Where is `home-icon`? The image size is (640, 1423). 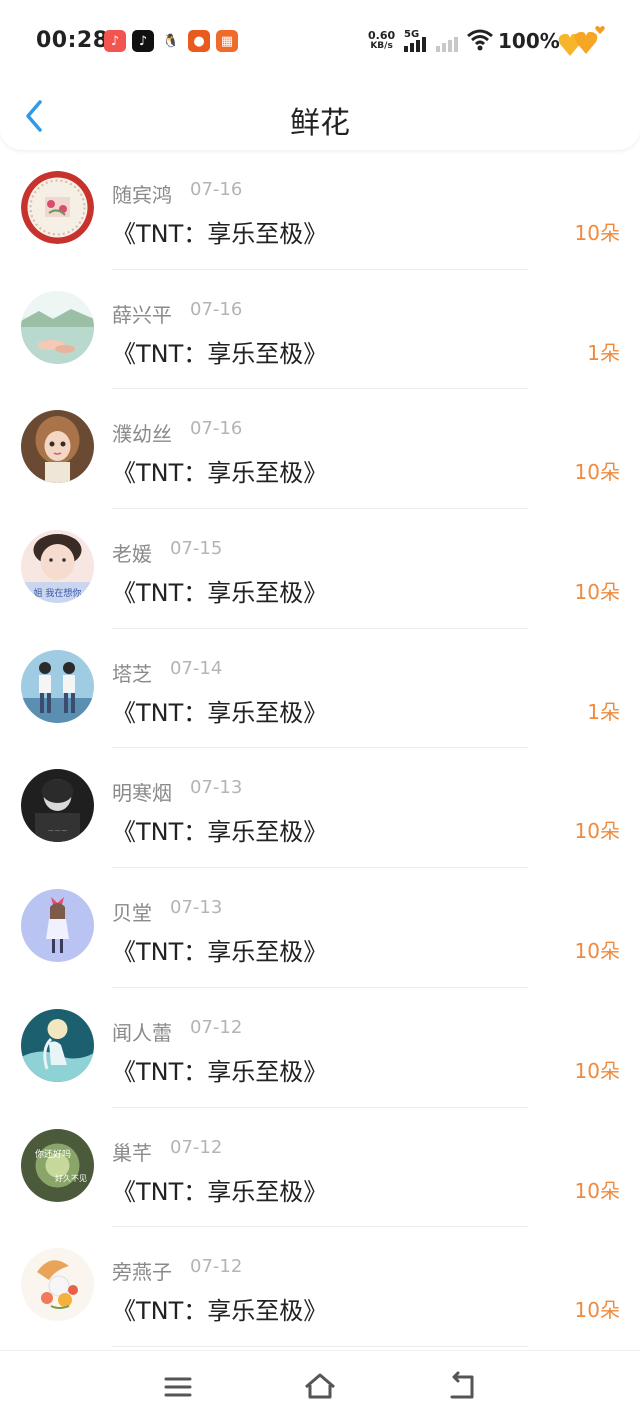 home-icon is located at coordinates (320, 1387).